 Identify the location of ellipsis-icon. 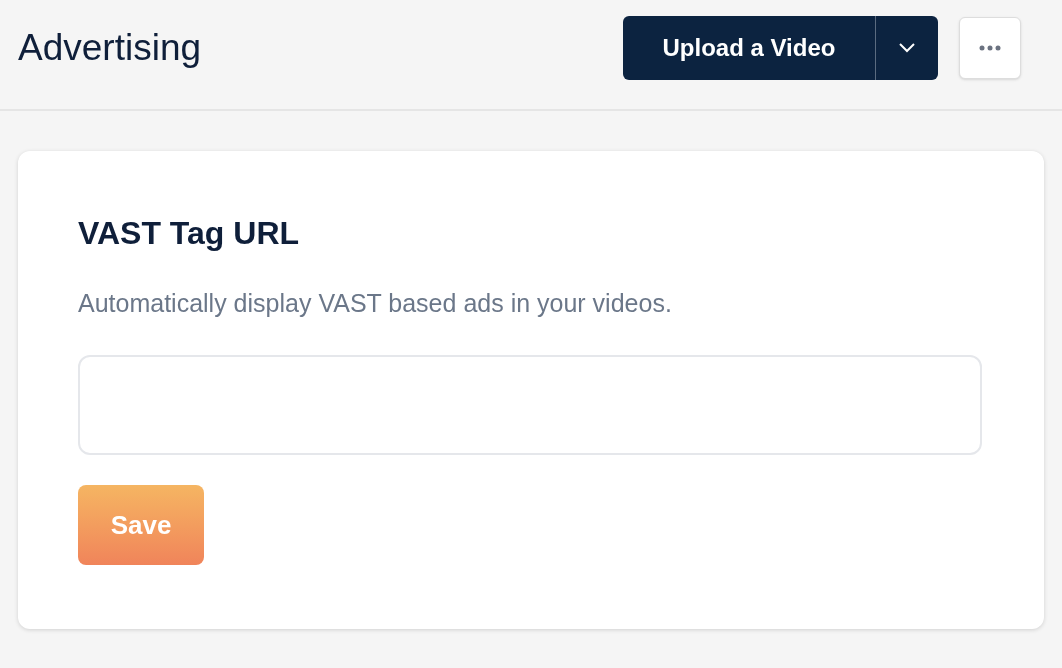
(990, 48).